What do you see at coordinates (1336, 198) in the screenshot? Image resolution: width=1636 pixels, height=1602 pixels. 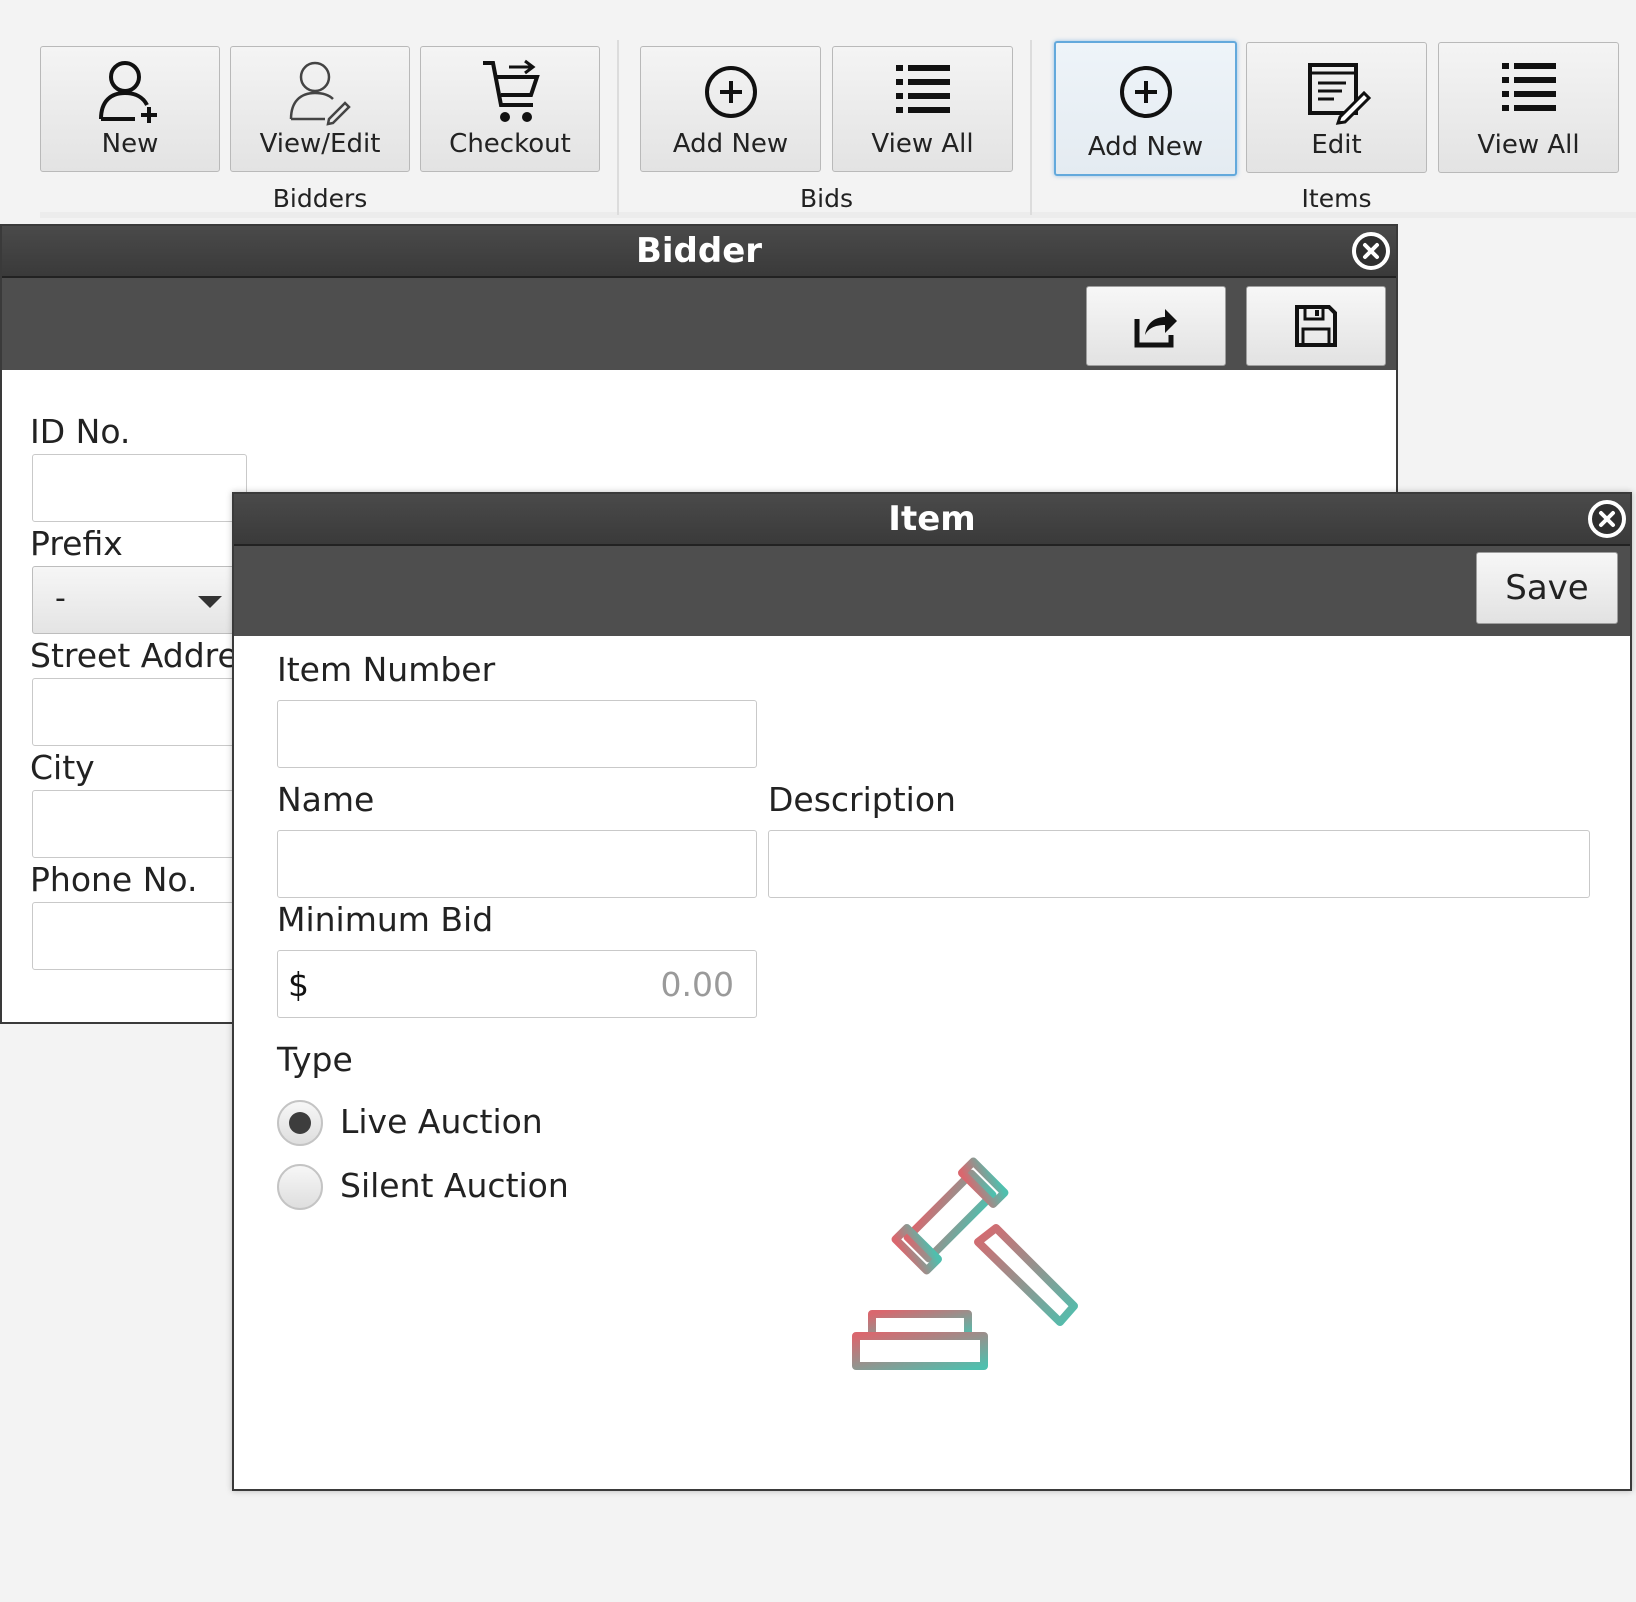 I see `group-label-items: Items` at bounding box center [1336, 198].